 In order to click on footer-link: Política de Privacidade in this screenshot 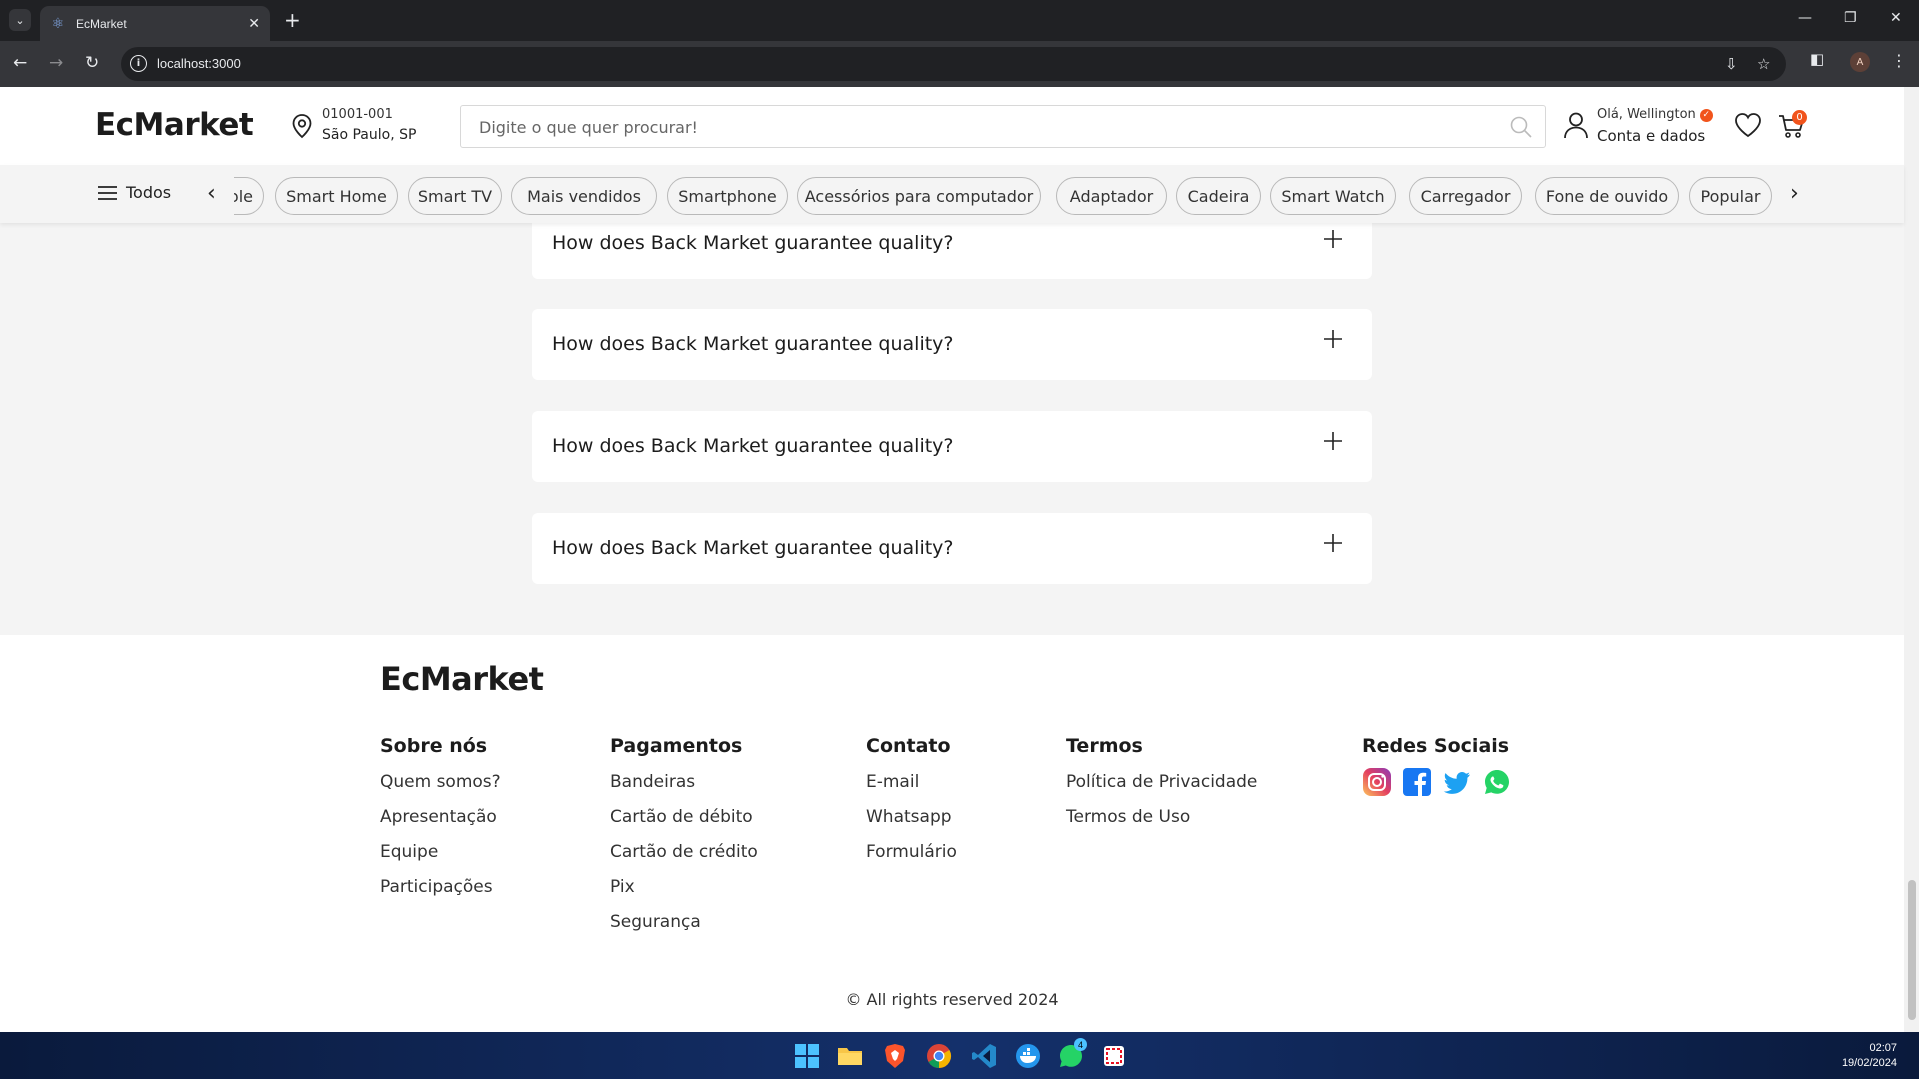, I will do `click(1161, 788)`.